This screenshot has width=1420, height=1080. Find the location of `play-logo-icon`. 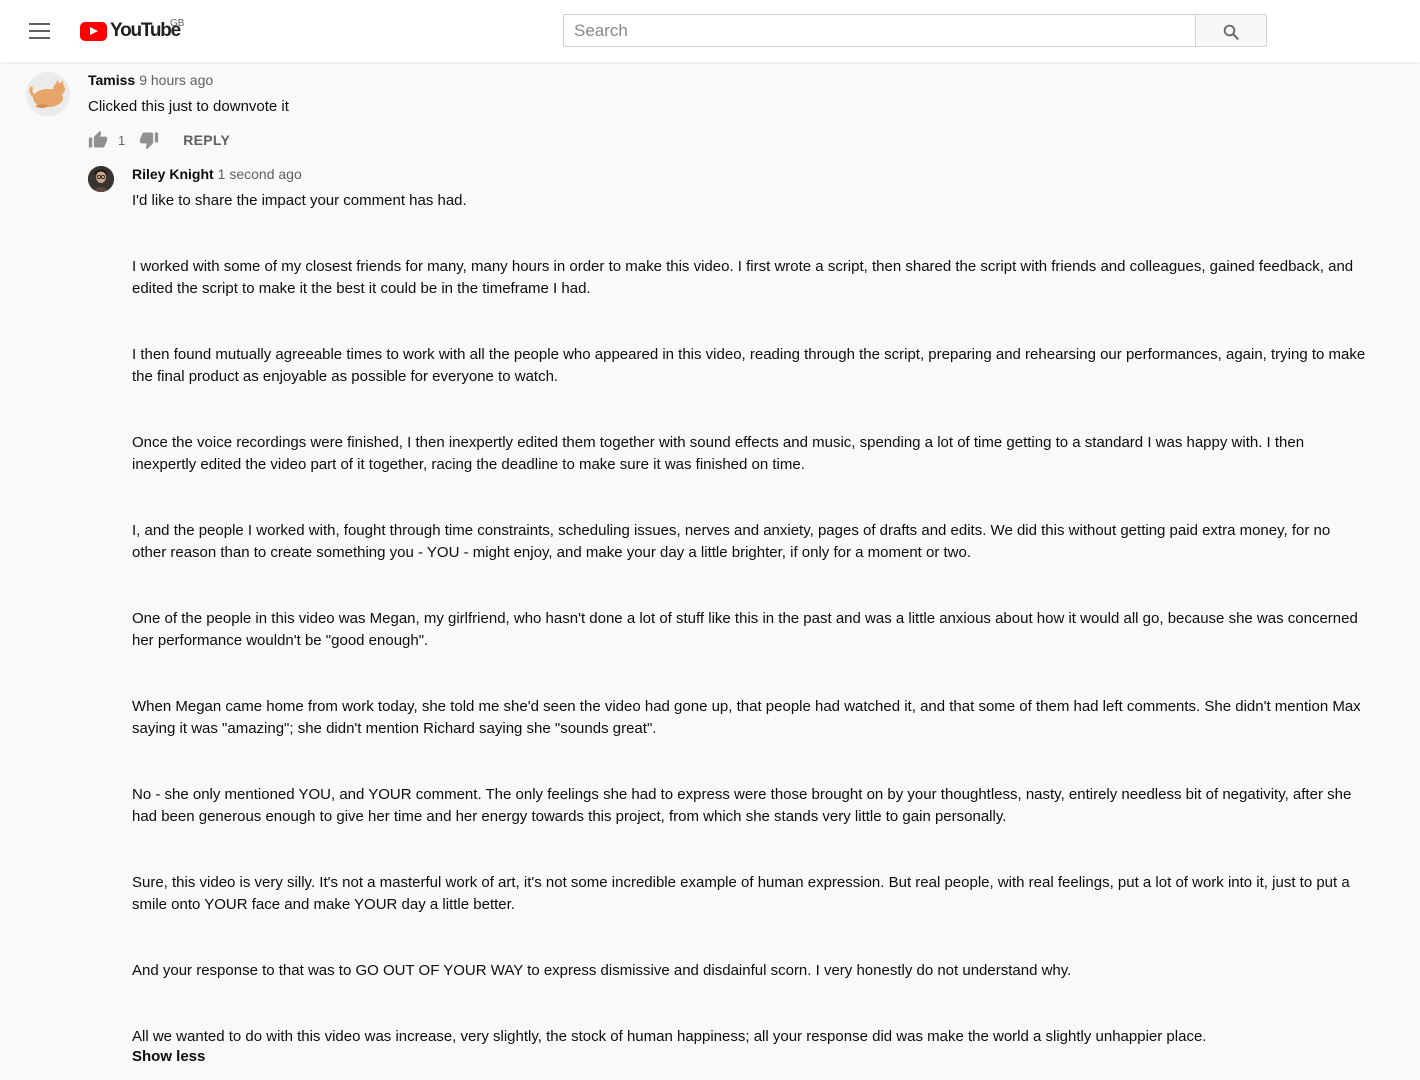

play-logo-icon is located at coordinates (93, 31).